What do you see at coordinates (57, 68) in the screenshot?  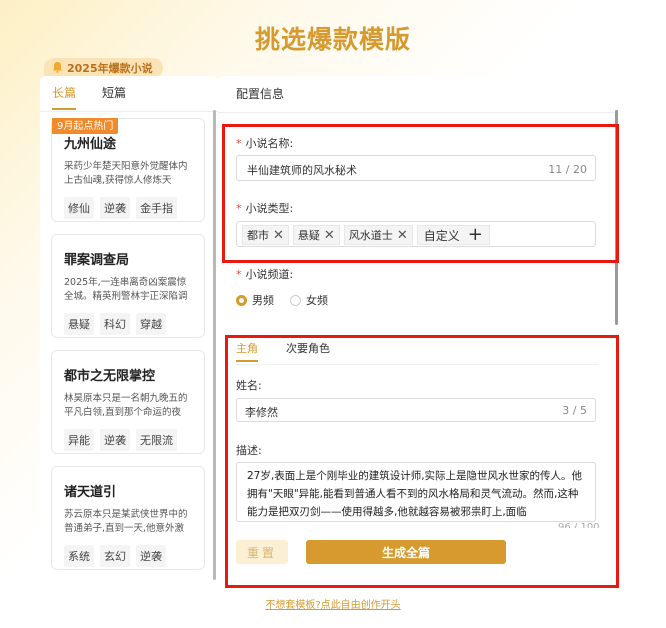 I see `bell-icon` at bounding box center [57, 68].